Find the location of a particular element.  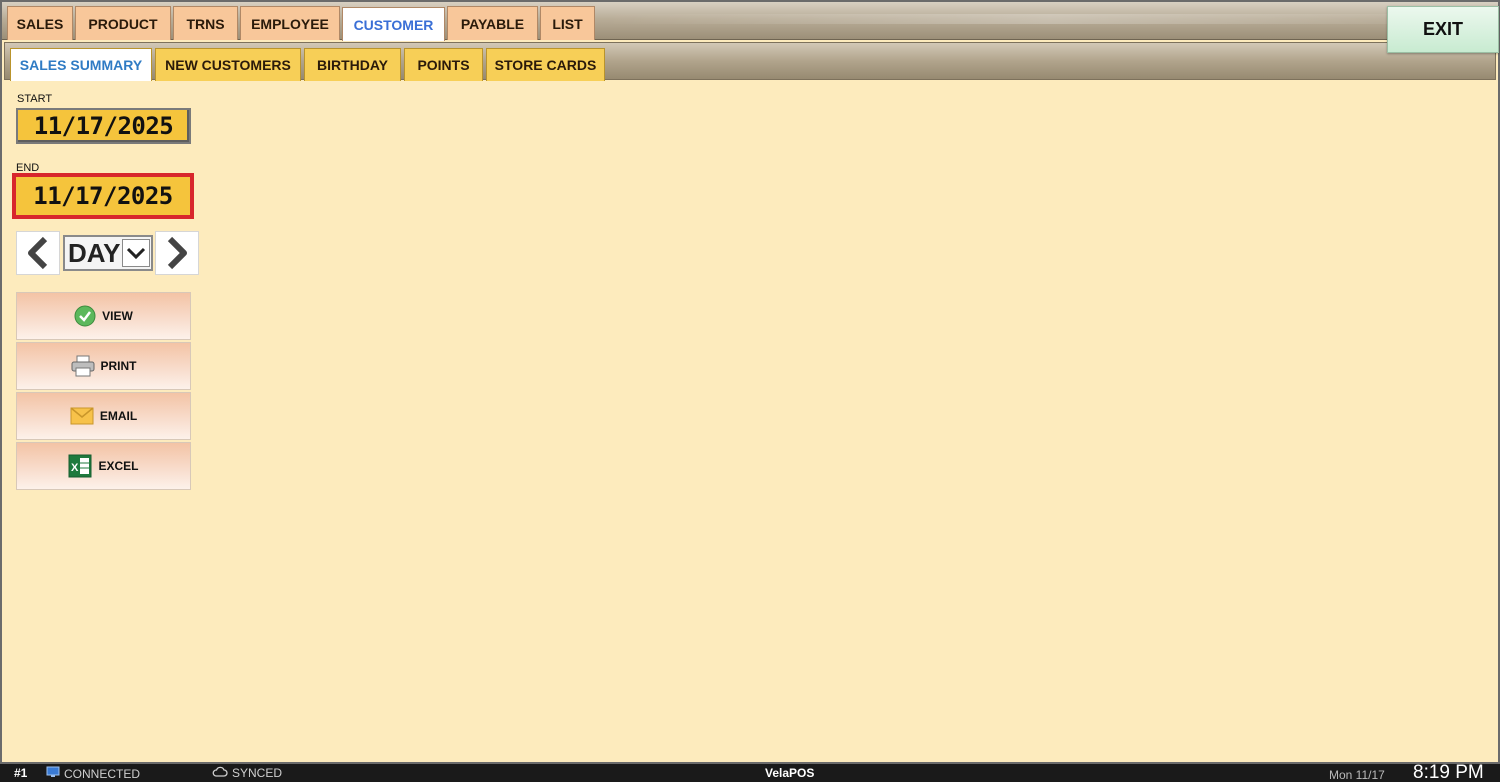

print-label: PRINT is located at coordinates (118, 366).